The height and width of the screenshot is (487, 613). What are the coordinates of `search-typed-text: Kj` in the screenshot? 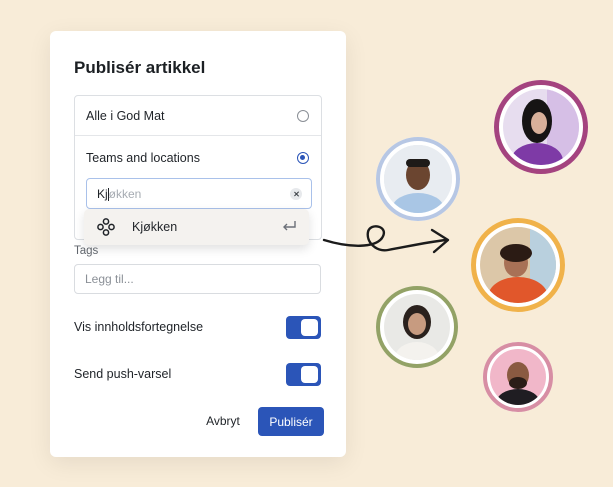 It's located at (102, 193).